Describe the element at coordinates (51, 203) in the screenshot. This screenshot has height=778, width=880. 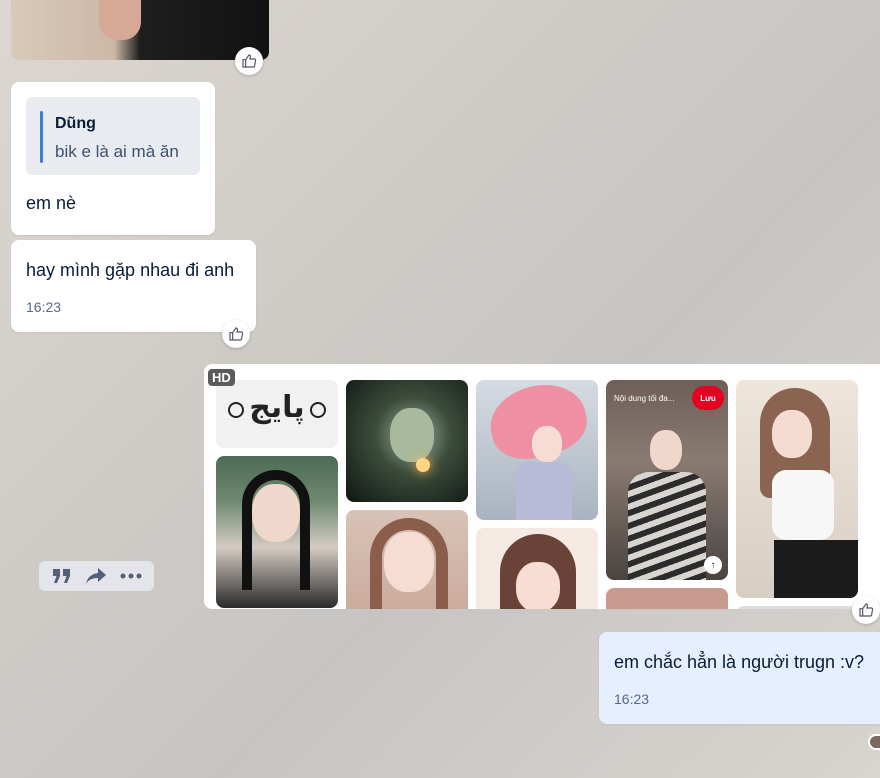
I see `message-text: em nè` at that location.